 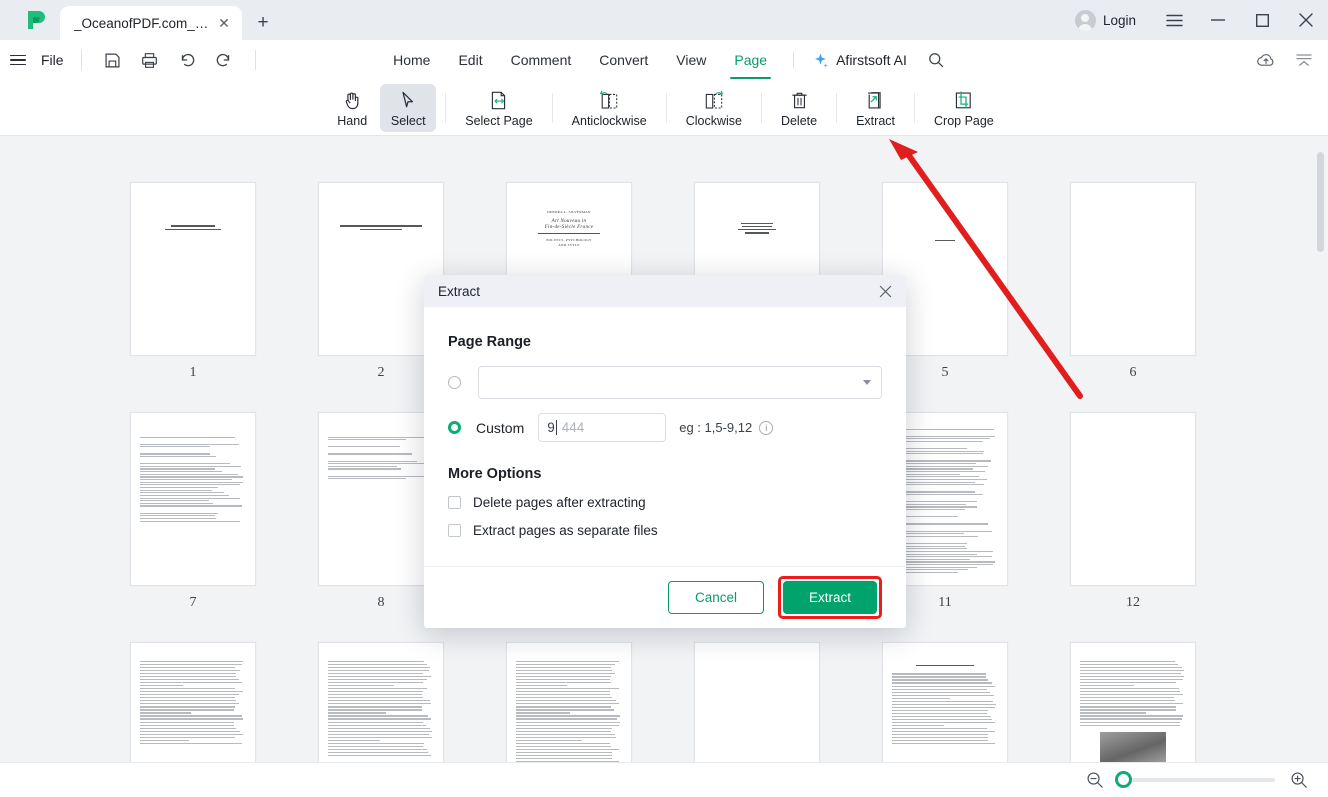 I want to click on page-thumbnail-cell: 18, so click(x=1133, y=702).